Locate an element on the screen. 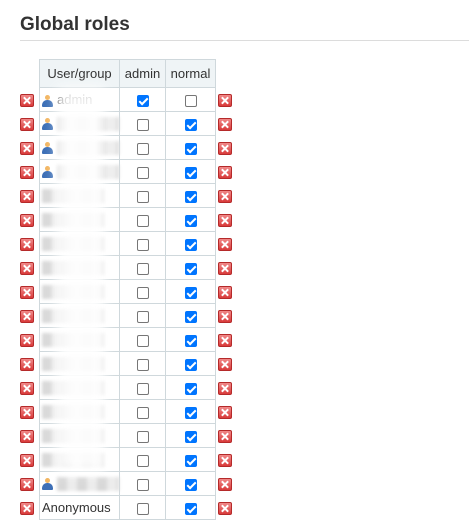  user-group-cell: admin is located at coordinates (79, 99).